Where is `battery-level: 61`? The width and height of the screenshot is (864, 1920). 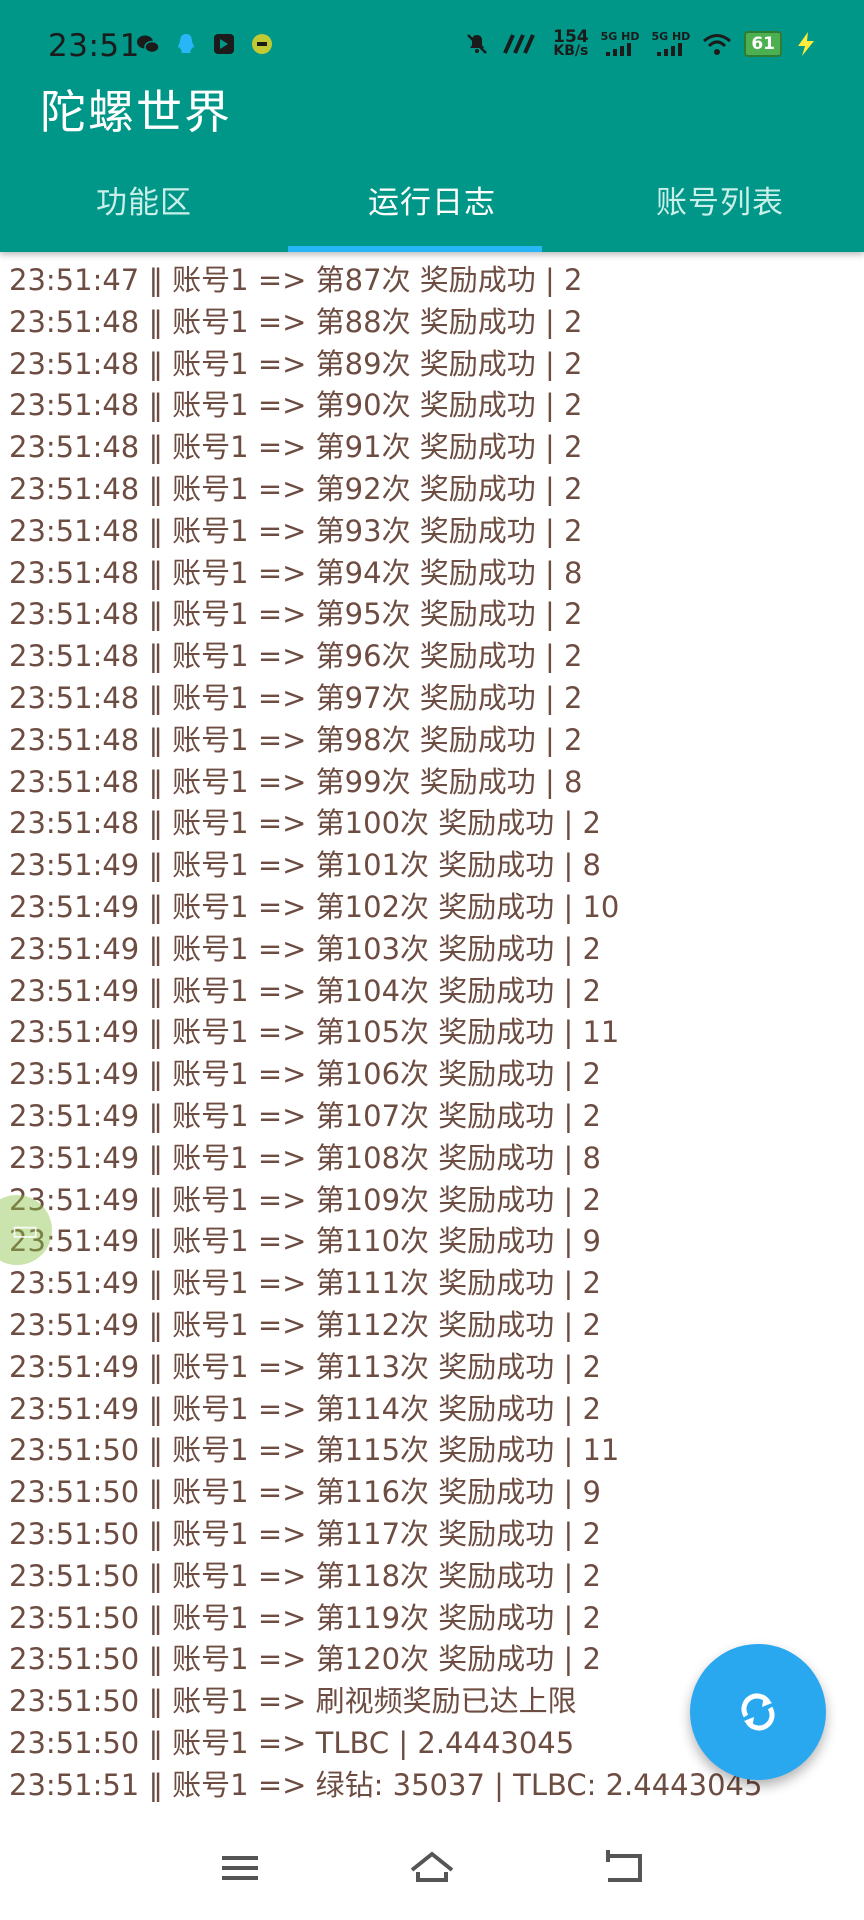 battery-level: 61 is located at coordinates (763, 44).